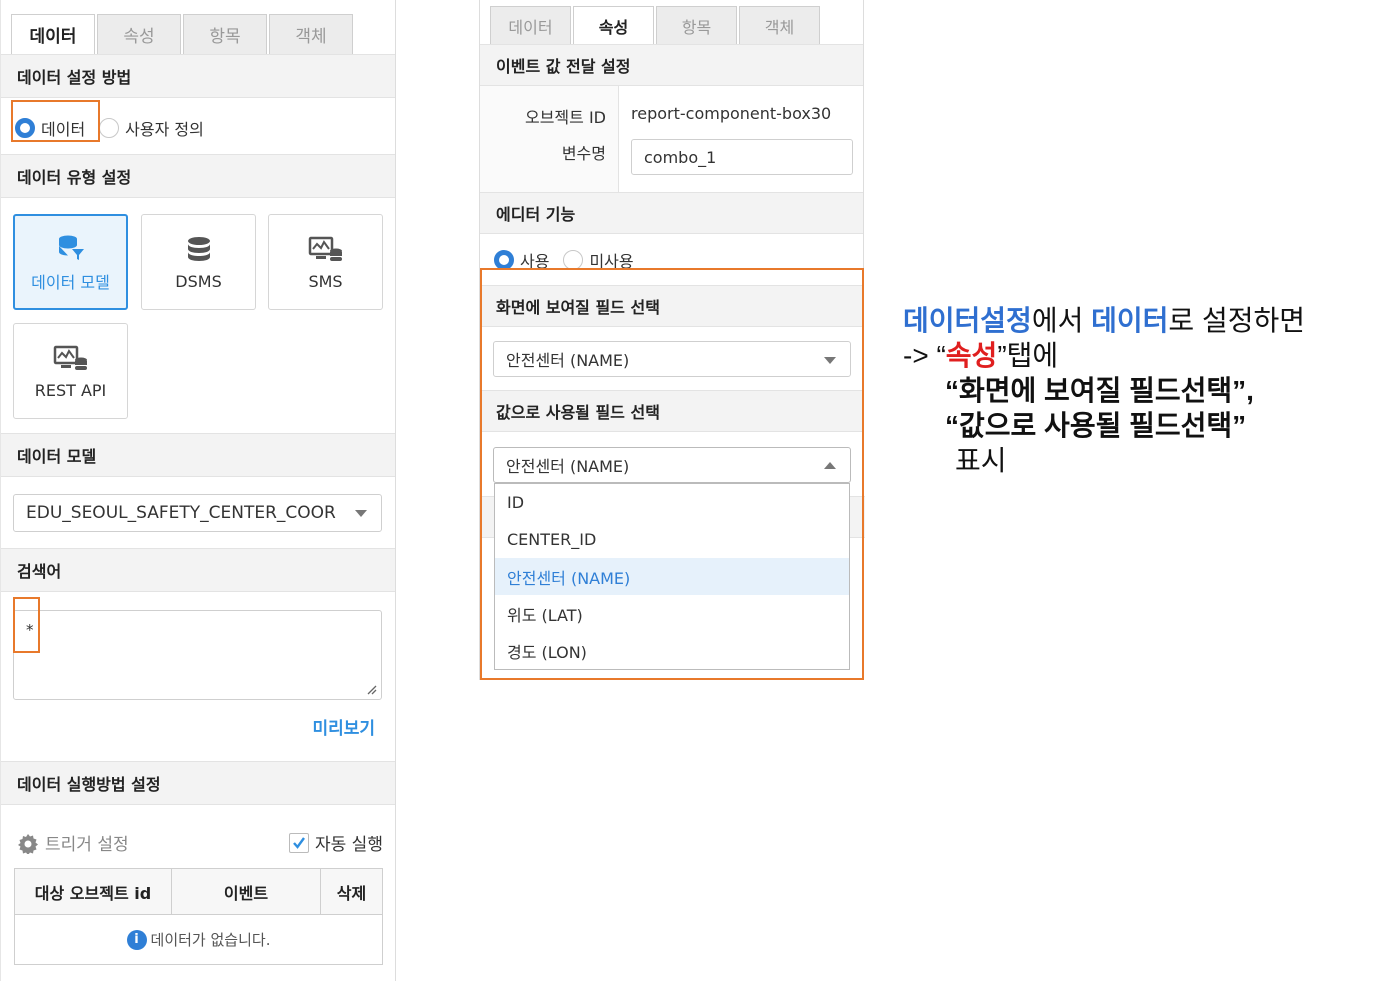  I want to click on column-header: 삭제, so click(351, 891).